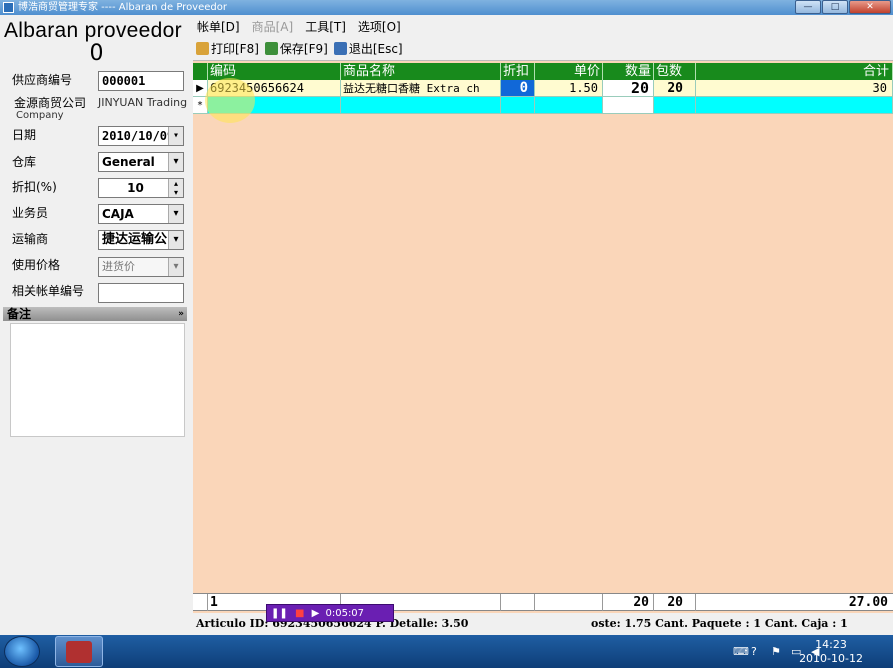 The height and width of the screenshot is (668, 893). What do you see at coordinates (48, 291) in the screenshot?
I see `related-doc-label: 相关帐单编号` at bounding box center [48, 291].